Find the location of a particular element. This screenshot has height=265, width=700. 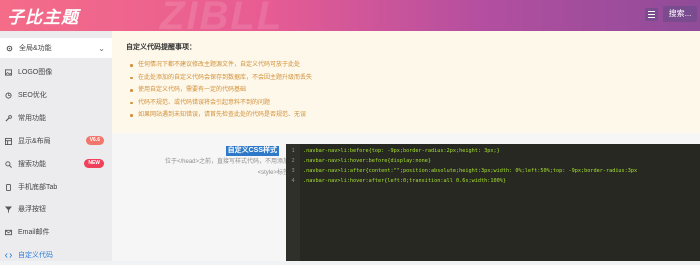

new-badge: NEW is located at coordinates (94, 163).